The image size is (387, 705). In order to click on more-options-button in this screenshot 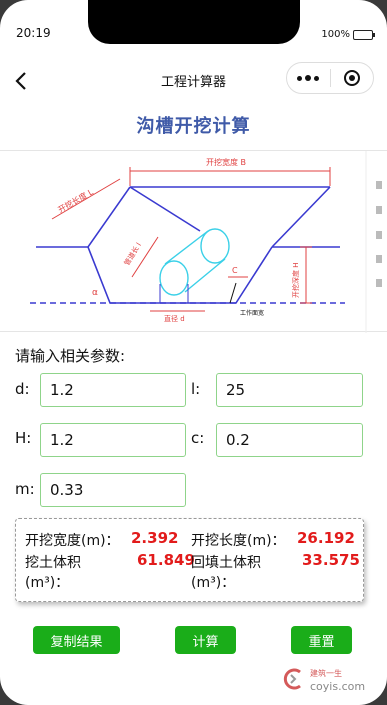, I will do `click(308, 78)`.